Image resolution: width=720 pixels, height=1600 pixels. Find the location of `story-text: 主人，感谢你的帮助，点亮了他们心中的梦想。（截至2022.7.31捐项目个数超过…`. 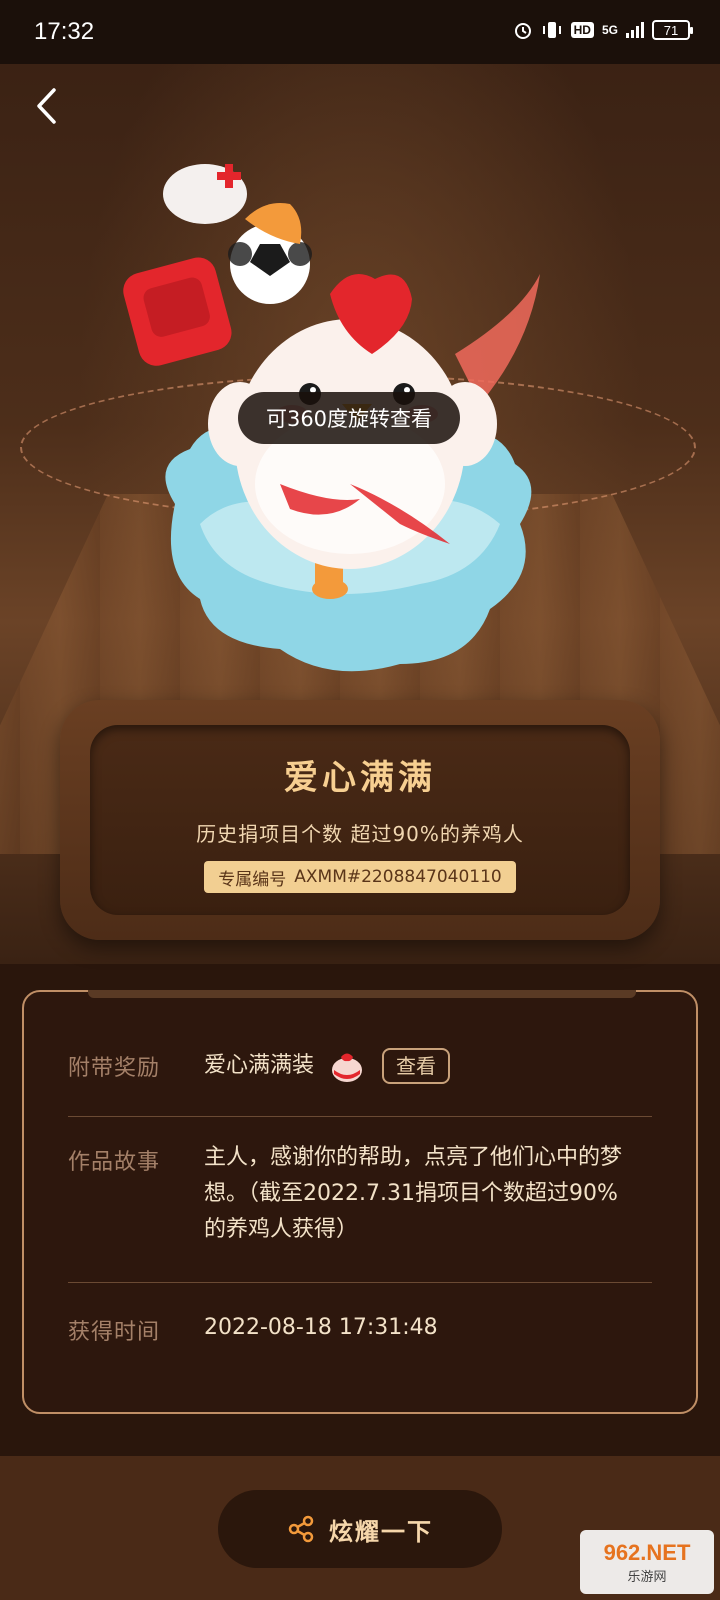

story-text: 主人，感谢你的帮助，点亮了他们心中的梦想。（截至2022.7.31捐项目个数超过… is located at coordinates (413, 1193).